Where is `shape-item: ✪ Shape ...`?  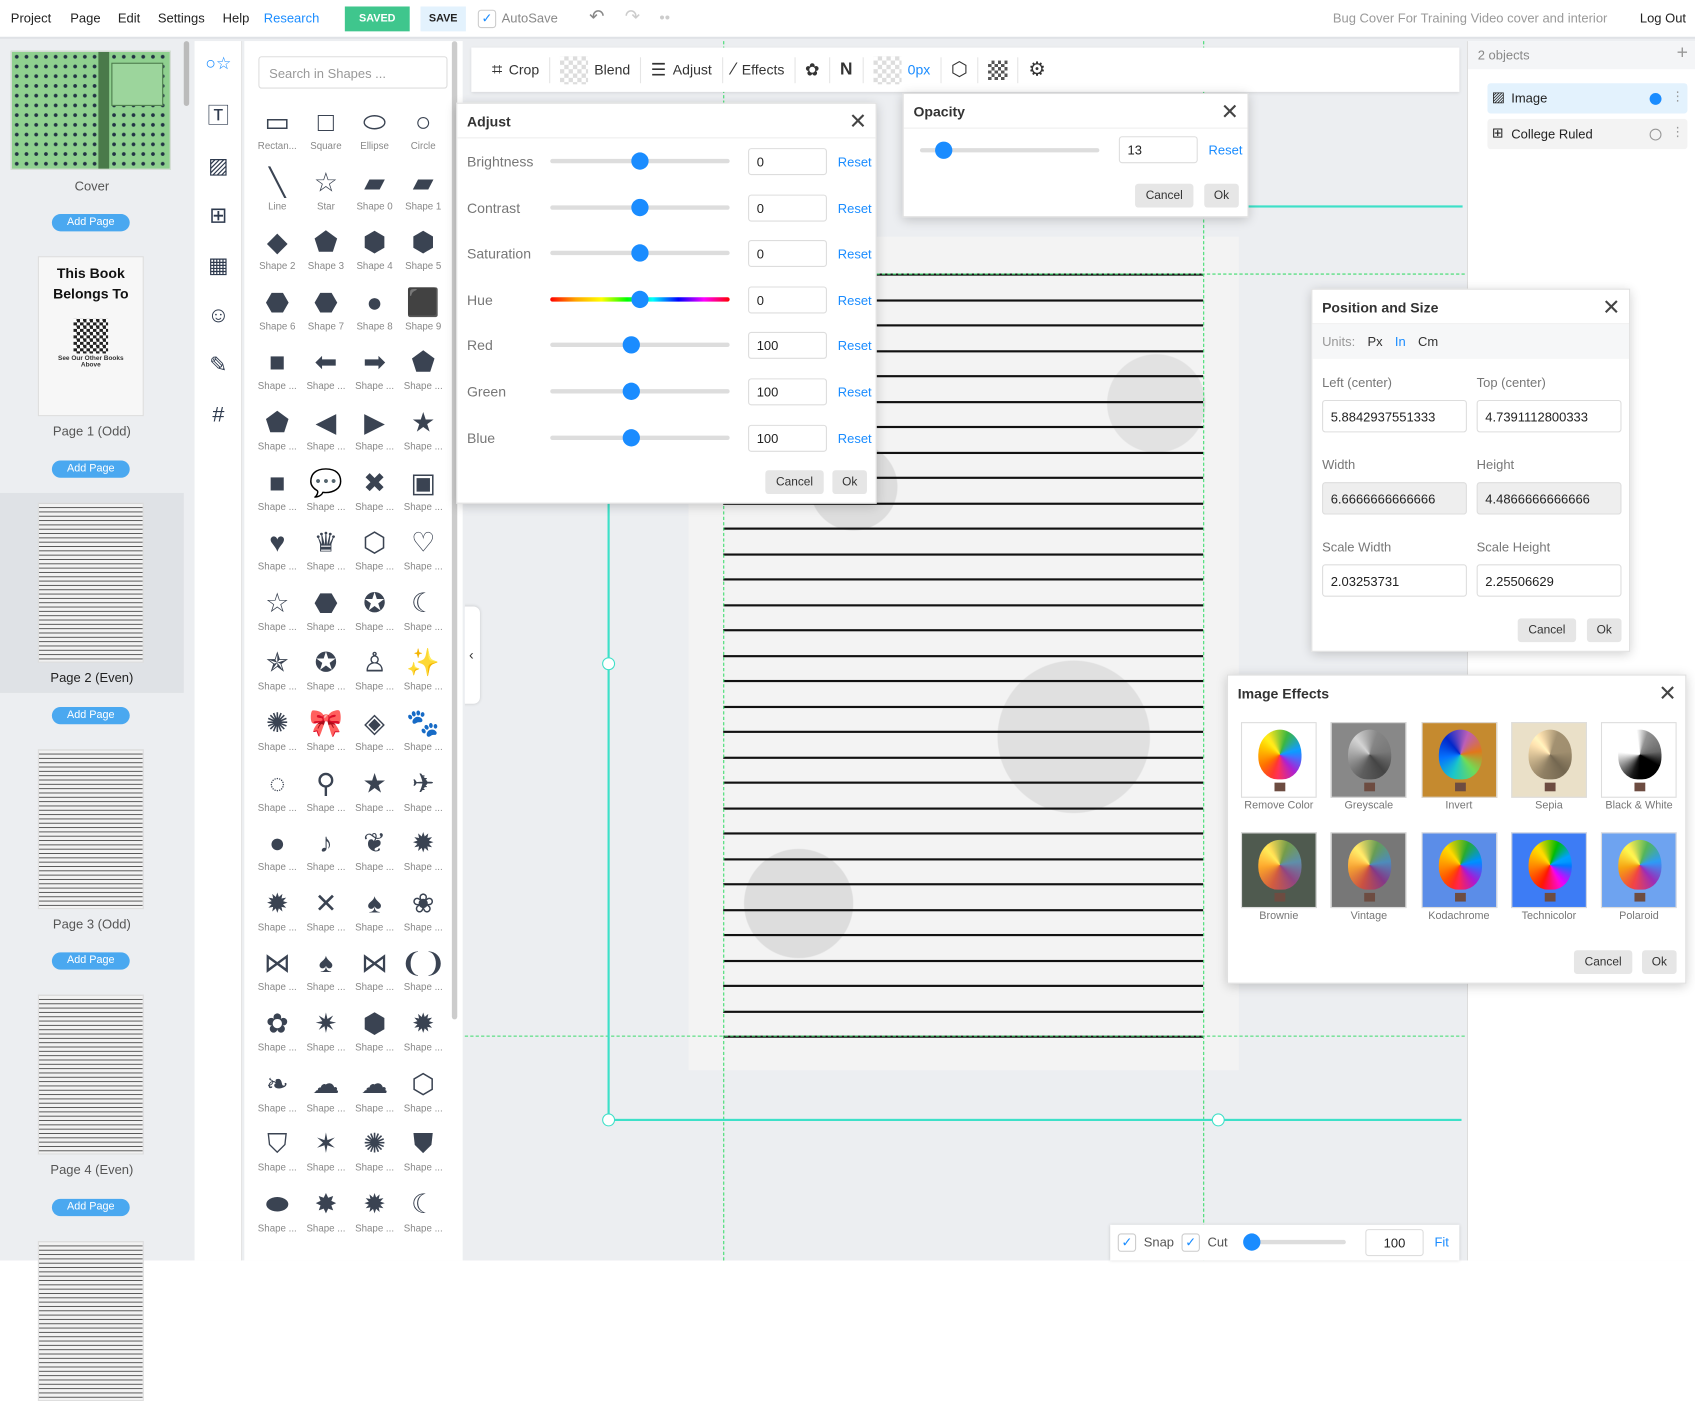 shape-item: ✪ Shape ... is located at coordinates (326, 675).